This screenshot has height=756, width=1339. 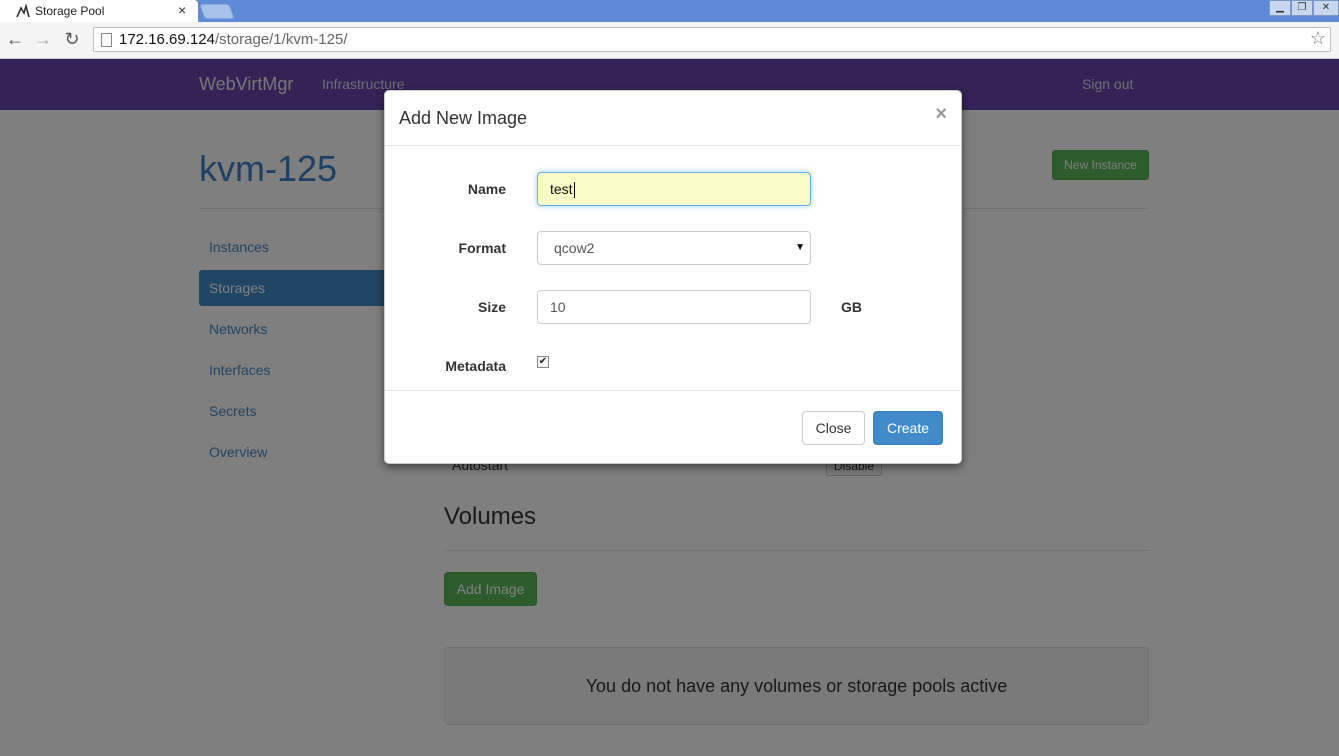 I want to click on name-label: Name, so click(x=486, y=189).